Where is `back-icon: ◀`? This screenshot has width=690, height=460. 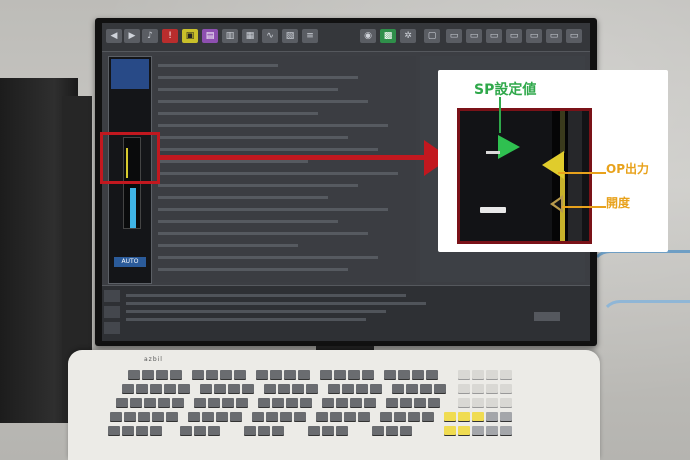 back-icon: ◀ is located at coordinates (114, 36).